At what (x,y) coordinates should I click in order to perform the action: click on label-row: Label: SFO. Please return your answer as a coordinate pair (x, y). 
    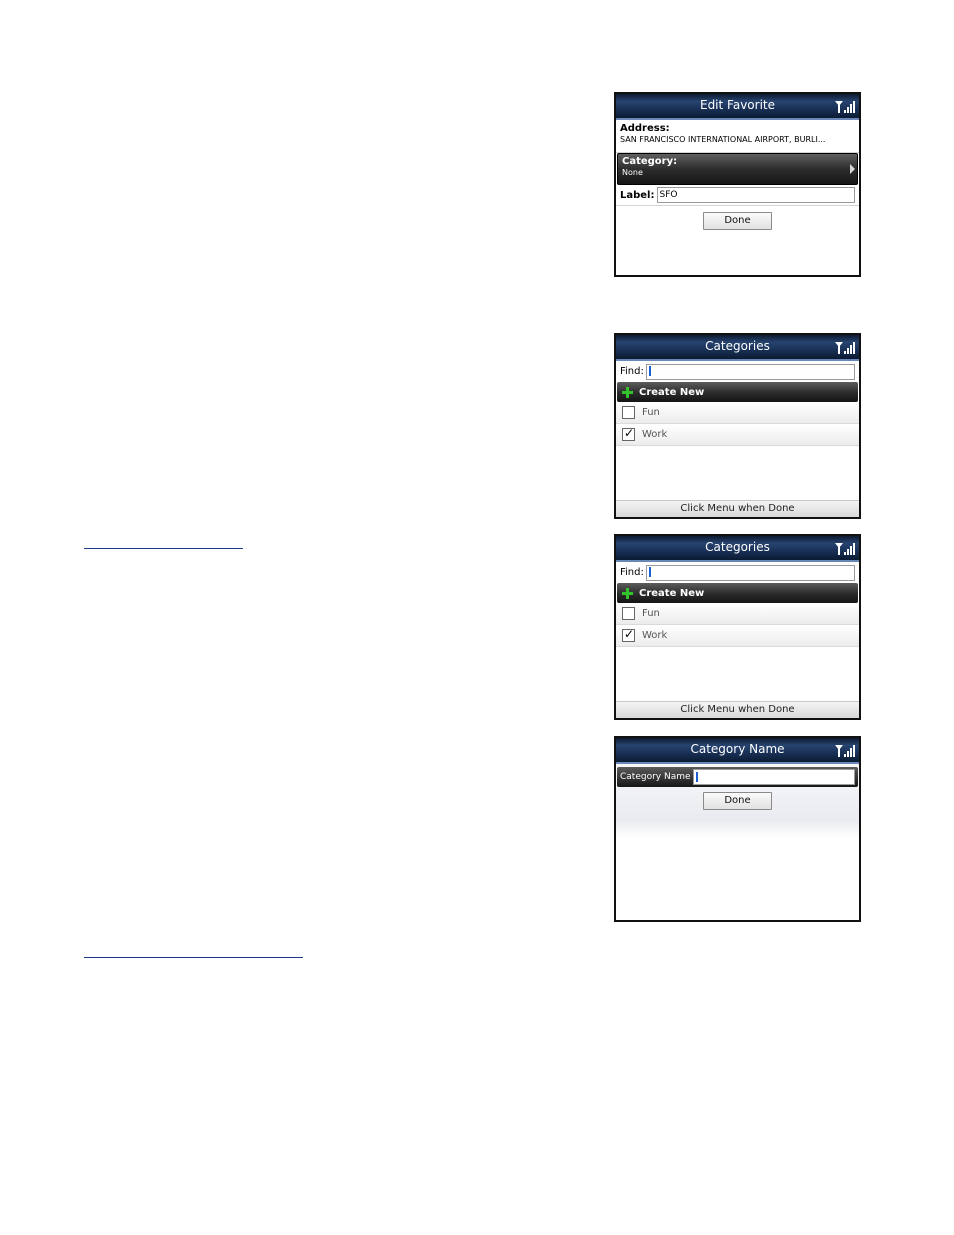
    Looking at the image, I should click on (737, 195).